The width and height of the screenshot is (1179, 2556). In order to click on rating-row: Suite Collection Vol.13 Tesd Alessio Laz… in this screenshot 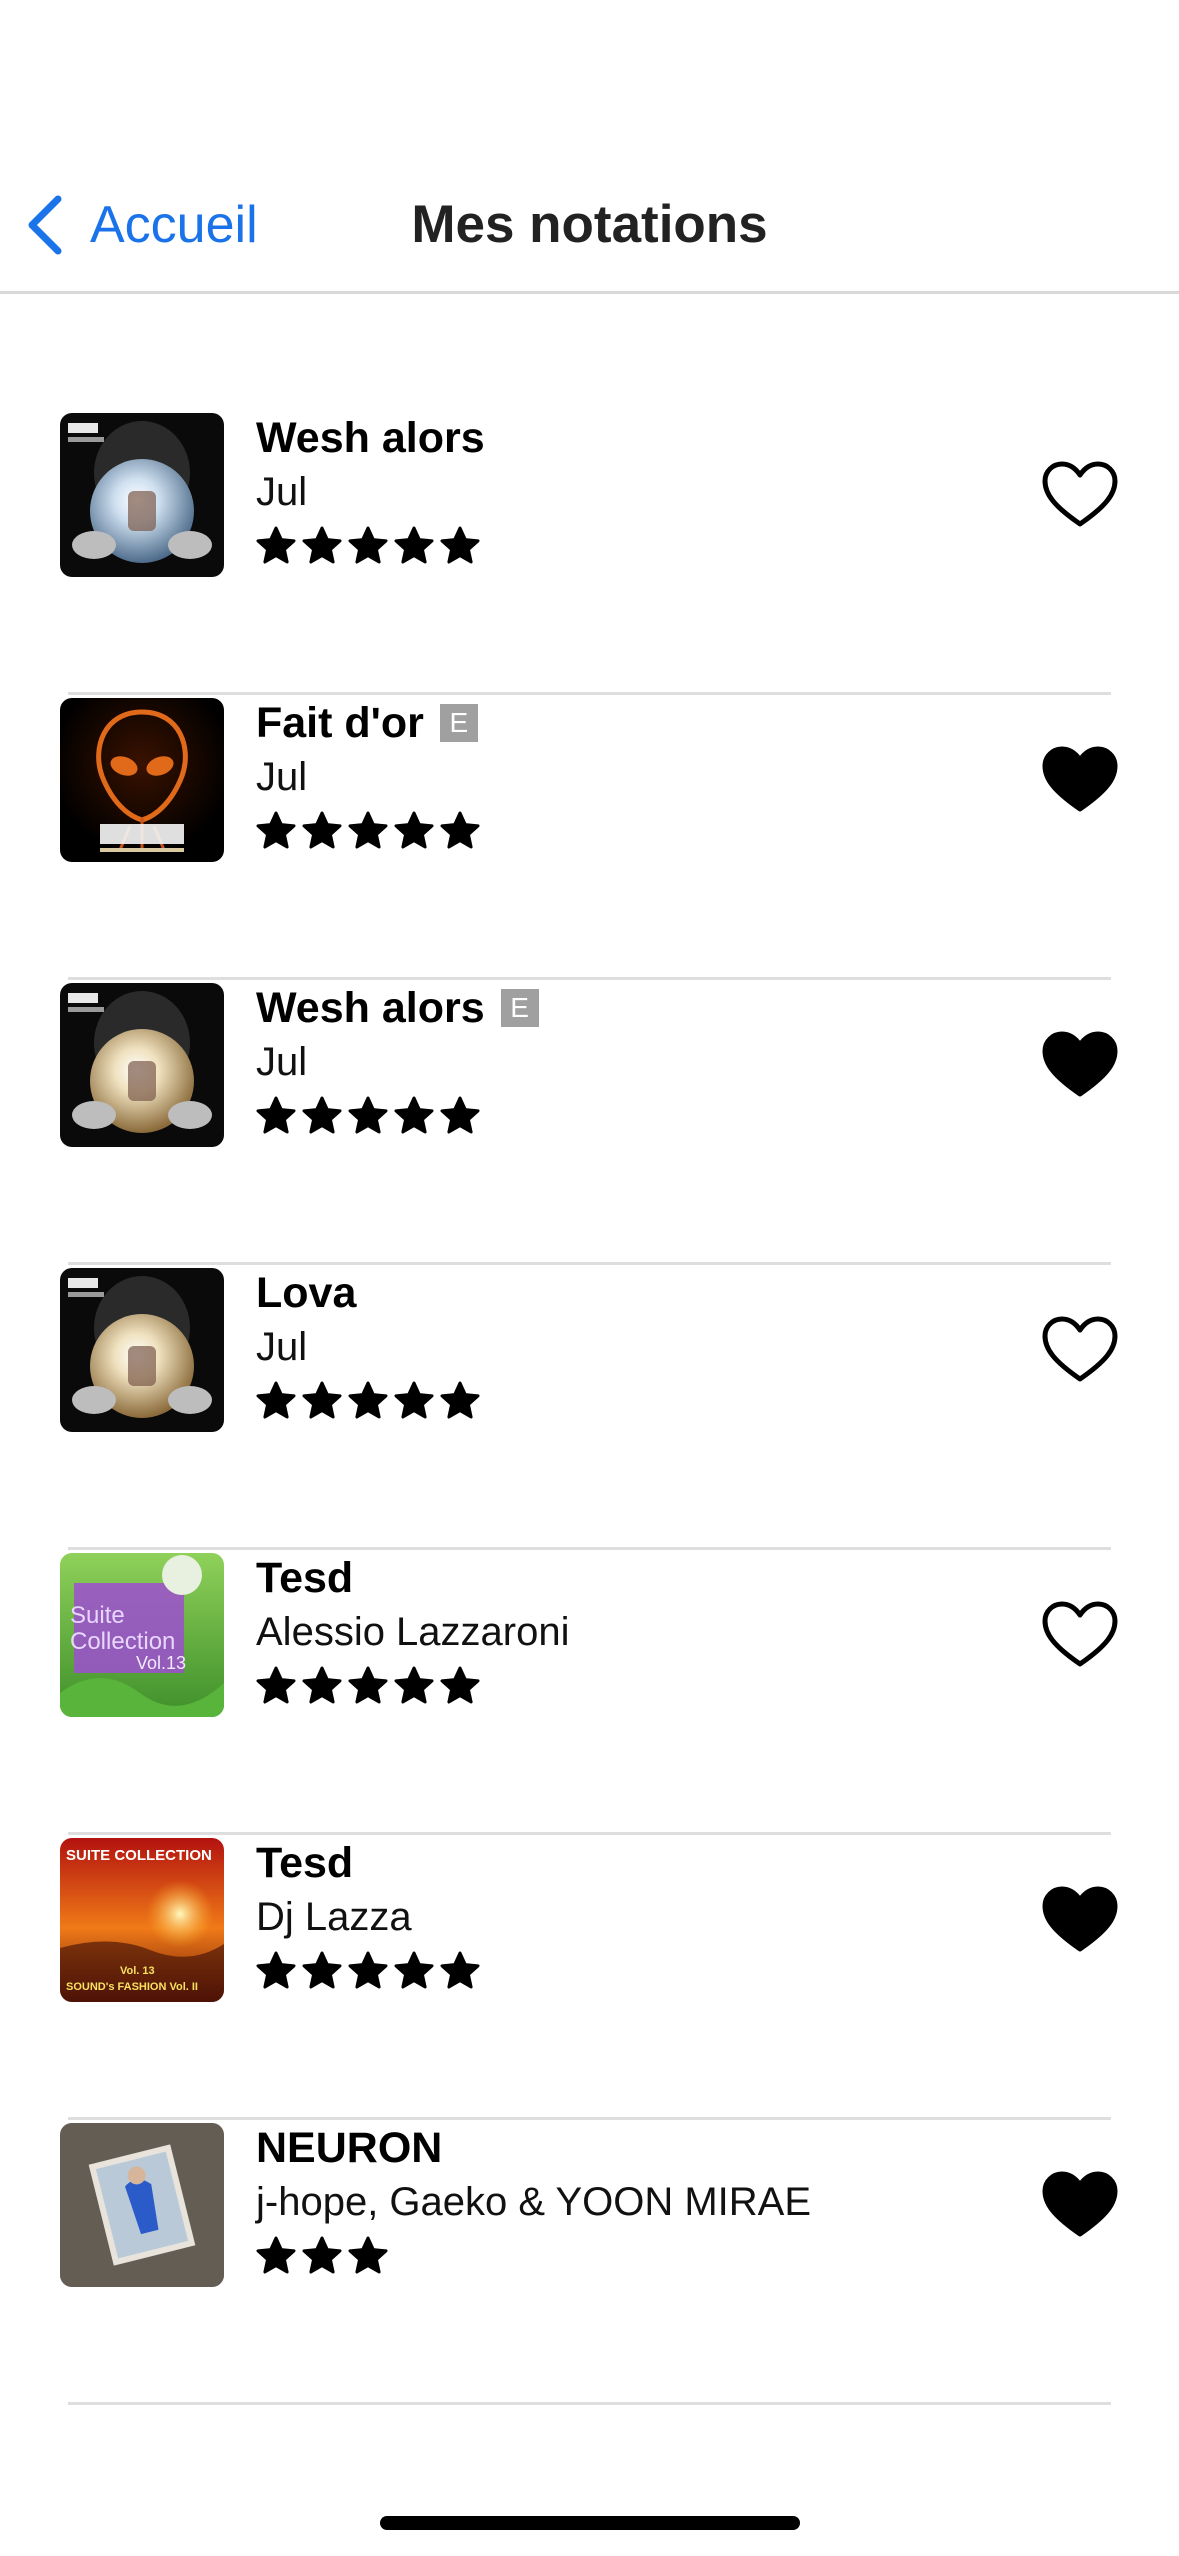, I will do `click(589, 1692)`.